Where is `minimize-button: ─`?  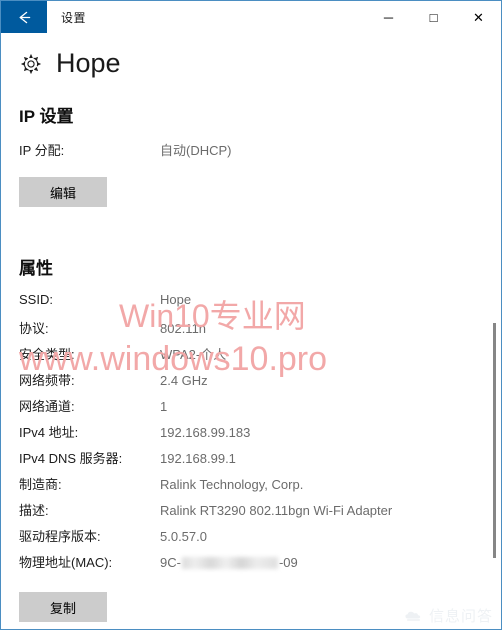
minimize-button: ─ is located at coordinates (388, 17).